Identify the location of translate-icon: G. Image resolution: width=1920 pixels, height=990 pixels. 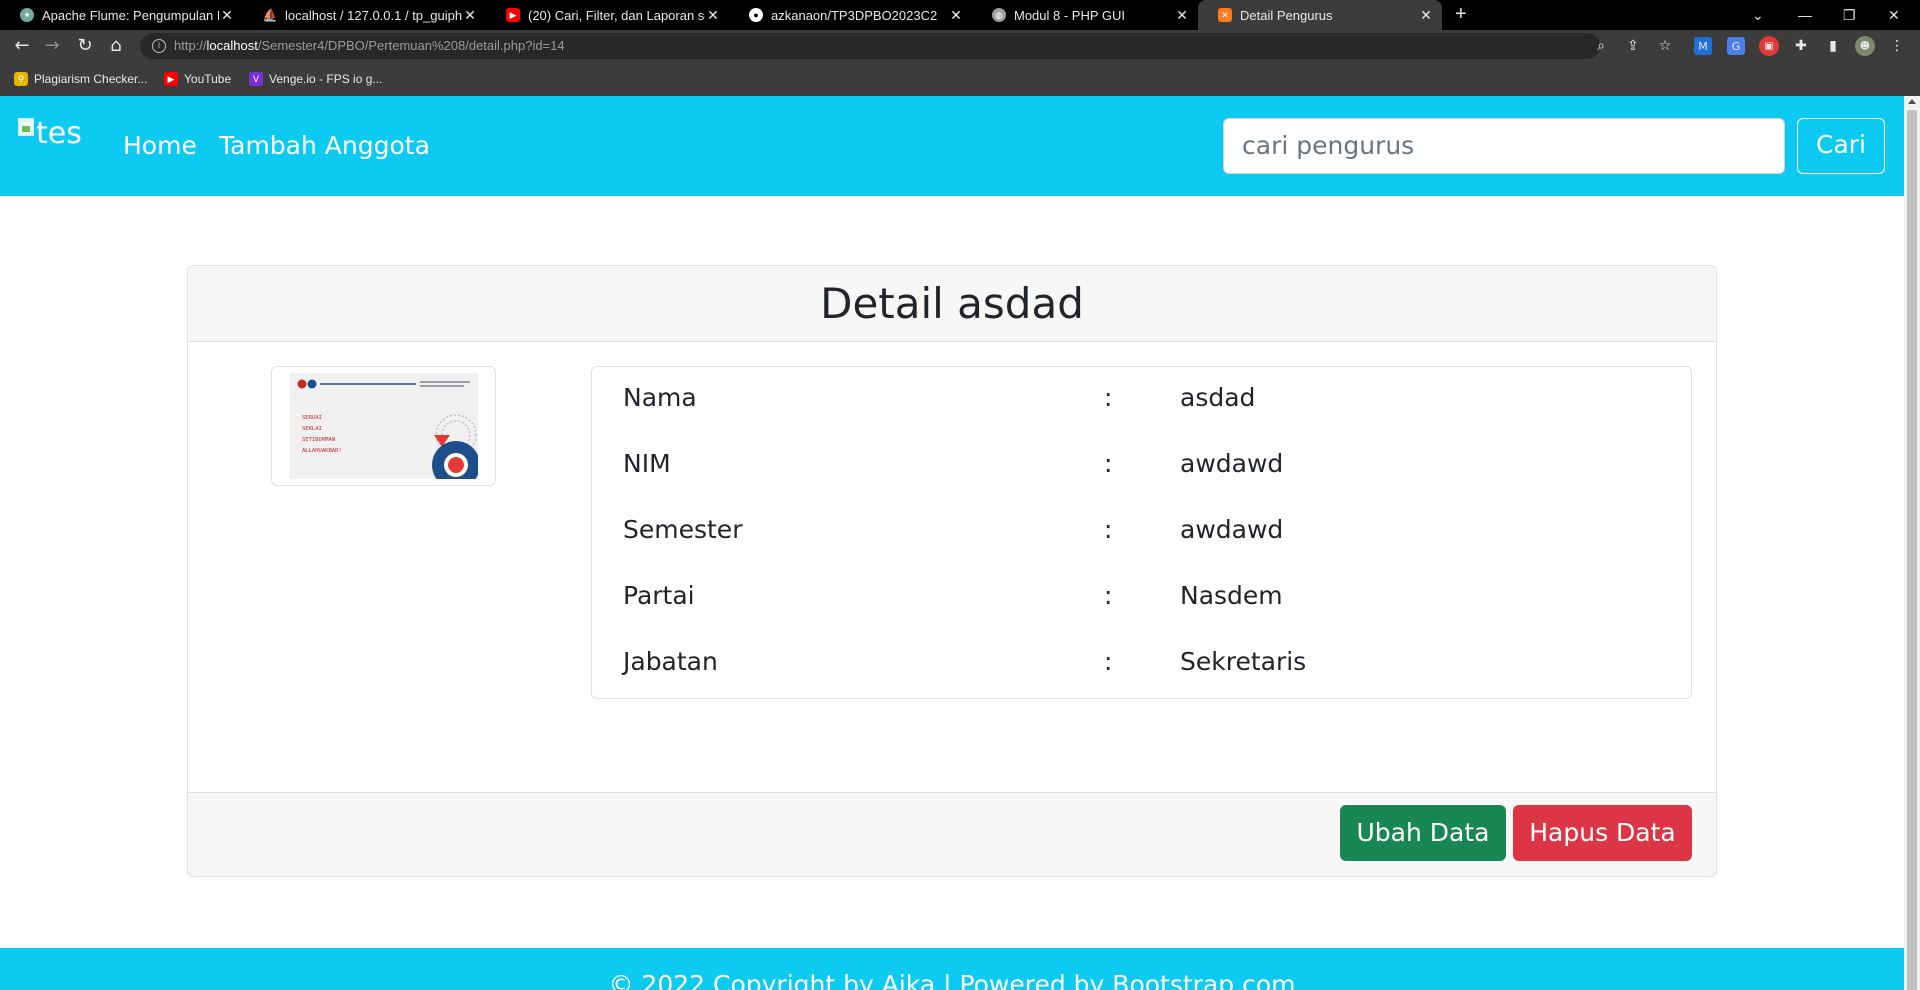
(1736, 46).